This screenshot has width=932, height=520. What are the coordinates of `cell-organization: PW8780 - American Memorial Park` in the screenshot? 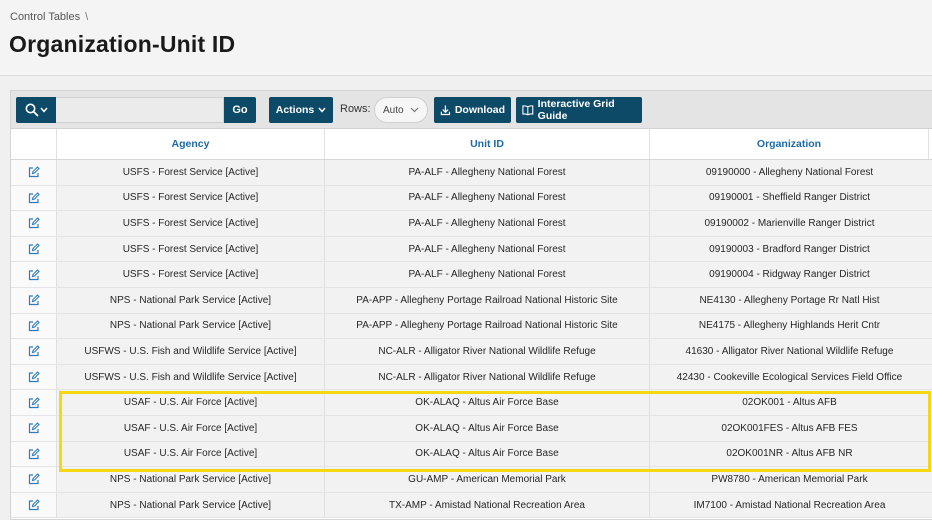 It's located at (789, 479).